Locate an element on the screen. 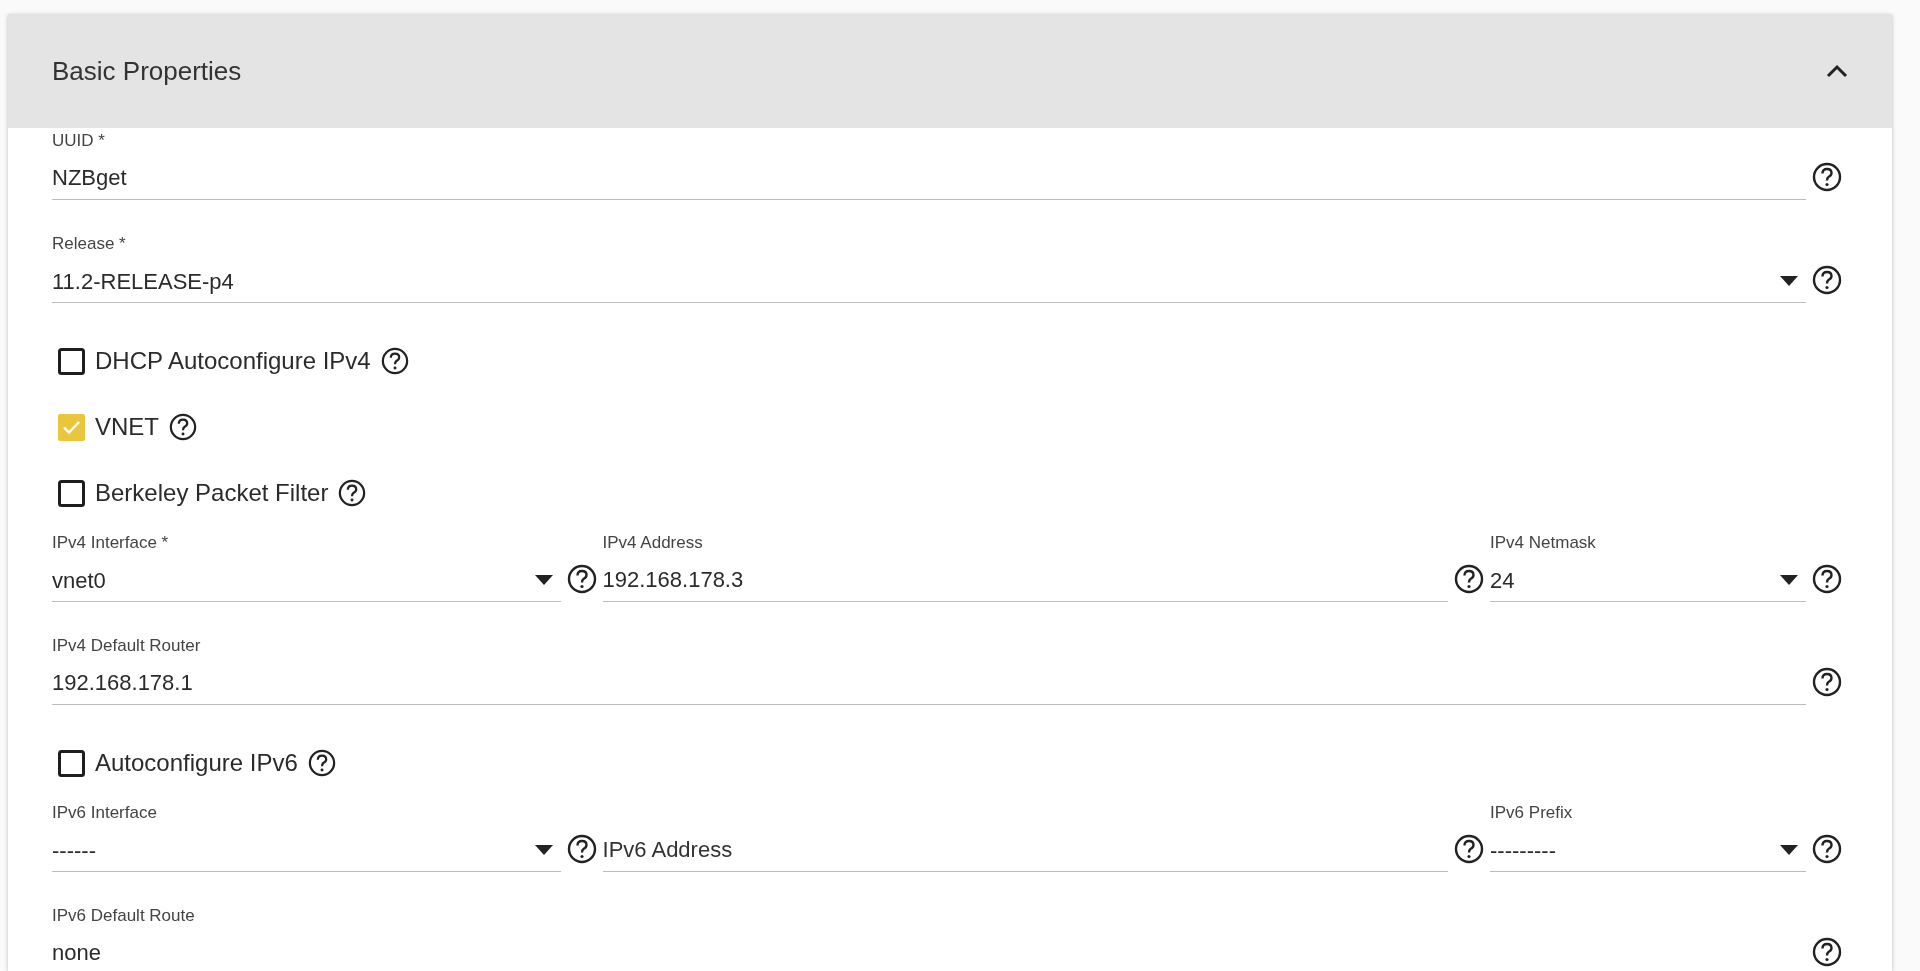  dropdown: 11.2-RELEASE-p4 is located at coordinates (929, 281).